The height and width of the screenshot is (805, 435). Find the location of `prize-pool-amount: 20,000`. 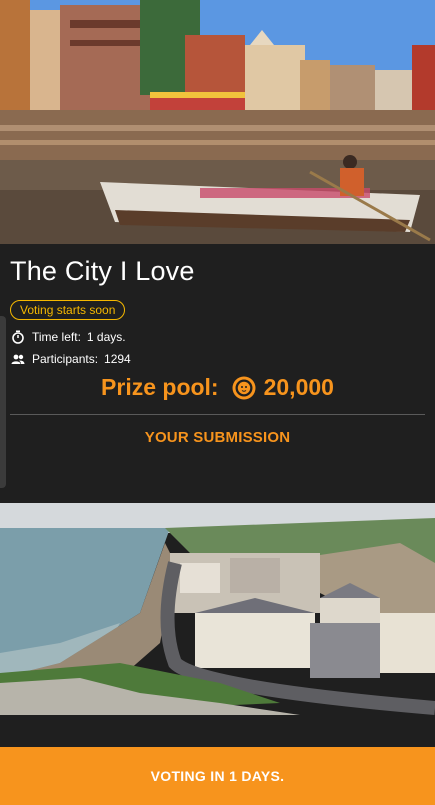

prize-pool-amount: 20,000 is located at coordinates (298, 387).